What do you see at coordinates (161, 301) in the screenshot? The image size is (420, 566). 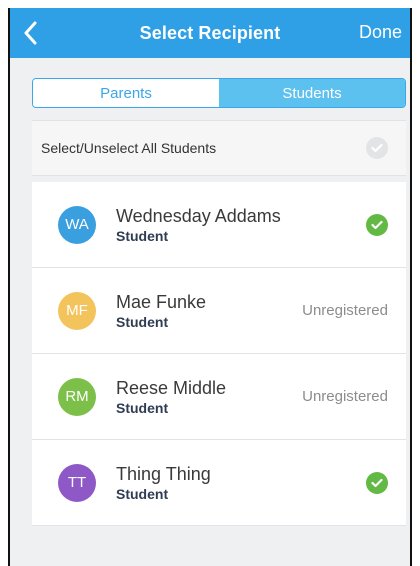 I see `recipient-name: Mae Funke` at bounding box center [161, 301].